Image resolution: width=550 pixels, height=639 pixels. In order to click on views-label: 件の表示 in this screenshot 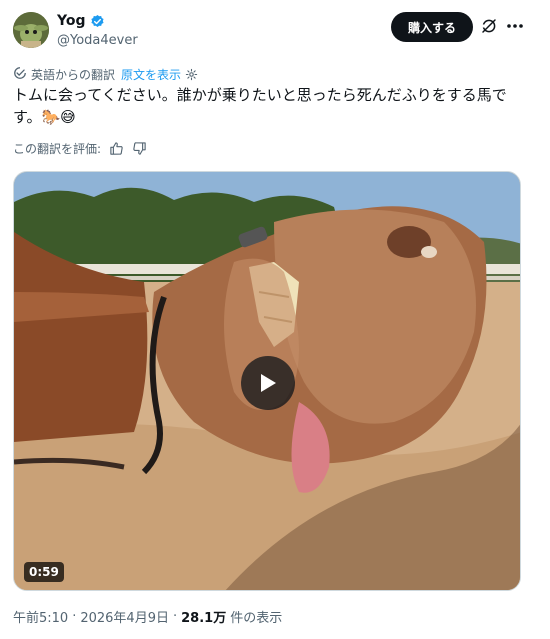, I will do `click(256, 618)`.